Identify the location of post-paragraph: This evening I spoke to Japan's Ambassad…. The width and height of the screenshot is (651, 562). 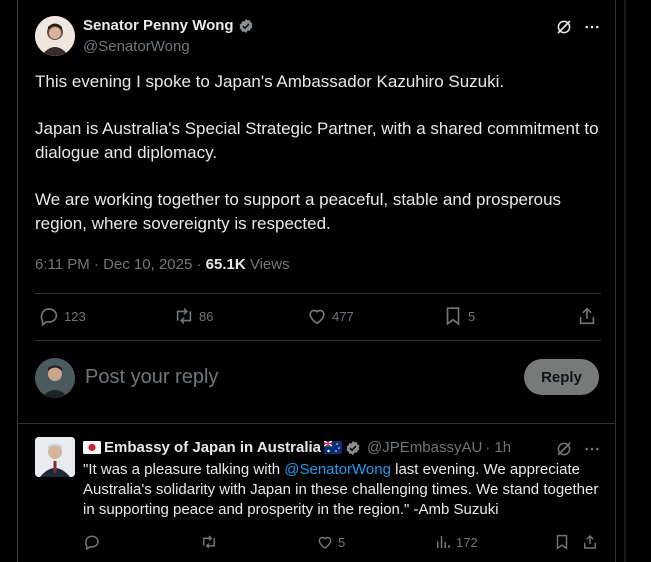
(270, 81).